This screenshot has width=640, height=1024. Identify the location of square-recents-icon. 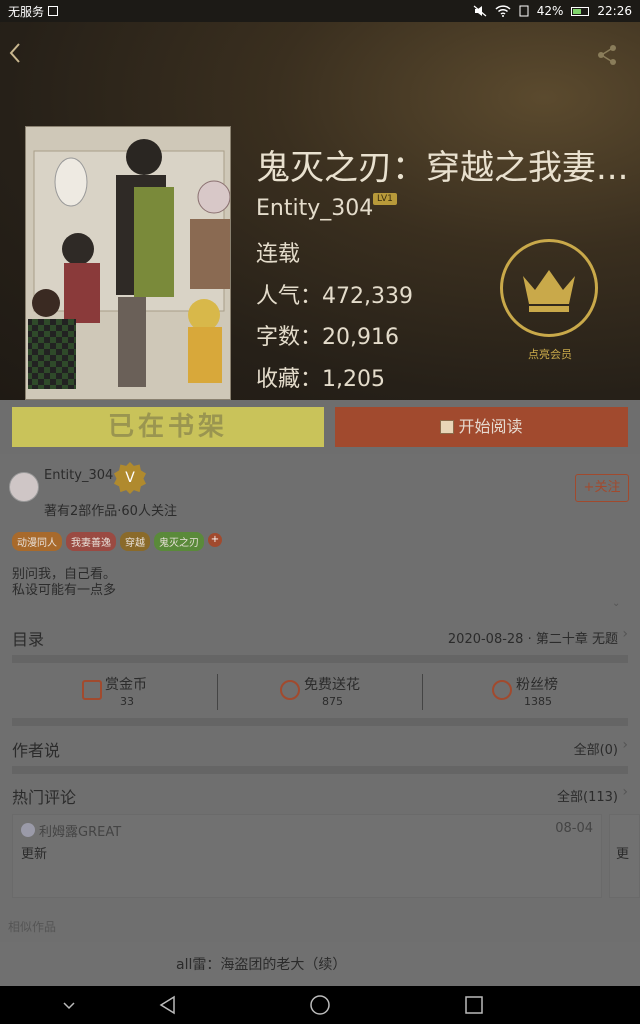
(474, 1005).